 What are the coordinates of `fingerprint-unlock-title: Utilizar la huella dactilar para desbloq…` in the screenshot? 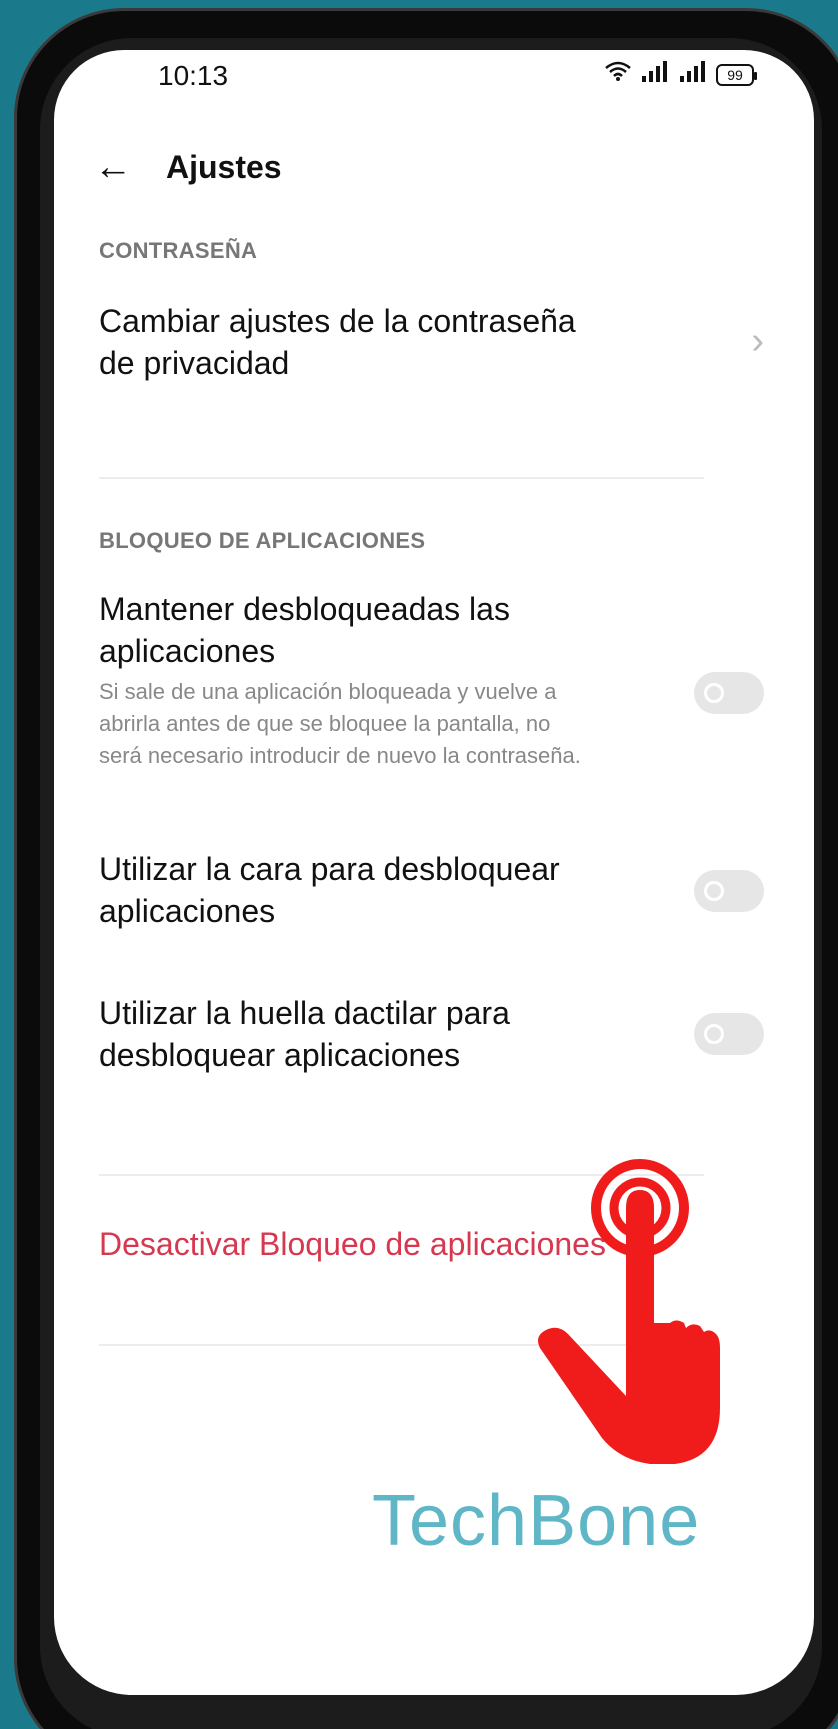 It's located at (304, 1034).